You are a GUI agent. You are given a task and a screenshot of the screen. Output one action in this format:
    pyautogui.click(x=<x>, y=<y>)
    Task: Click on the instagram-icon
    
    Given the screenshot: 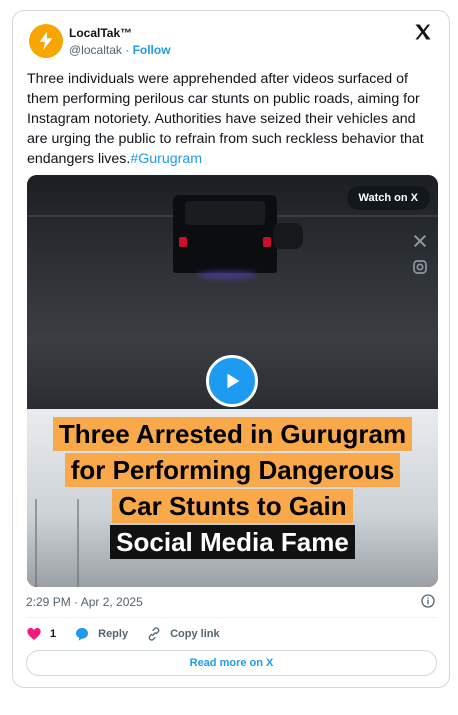 What is the action you would take?
    pyautogui.click(x=420, y=267)
    